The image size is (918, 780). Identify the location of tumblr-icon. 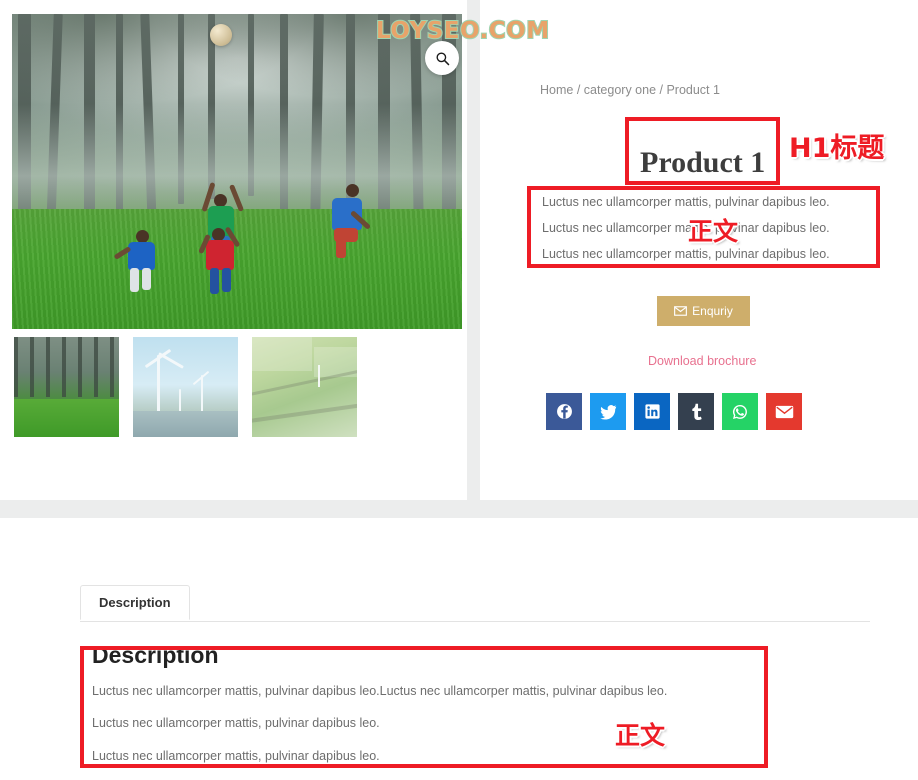
(696, 411).